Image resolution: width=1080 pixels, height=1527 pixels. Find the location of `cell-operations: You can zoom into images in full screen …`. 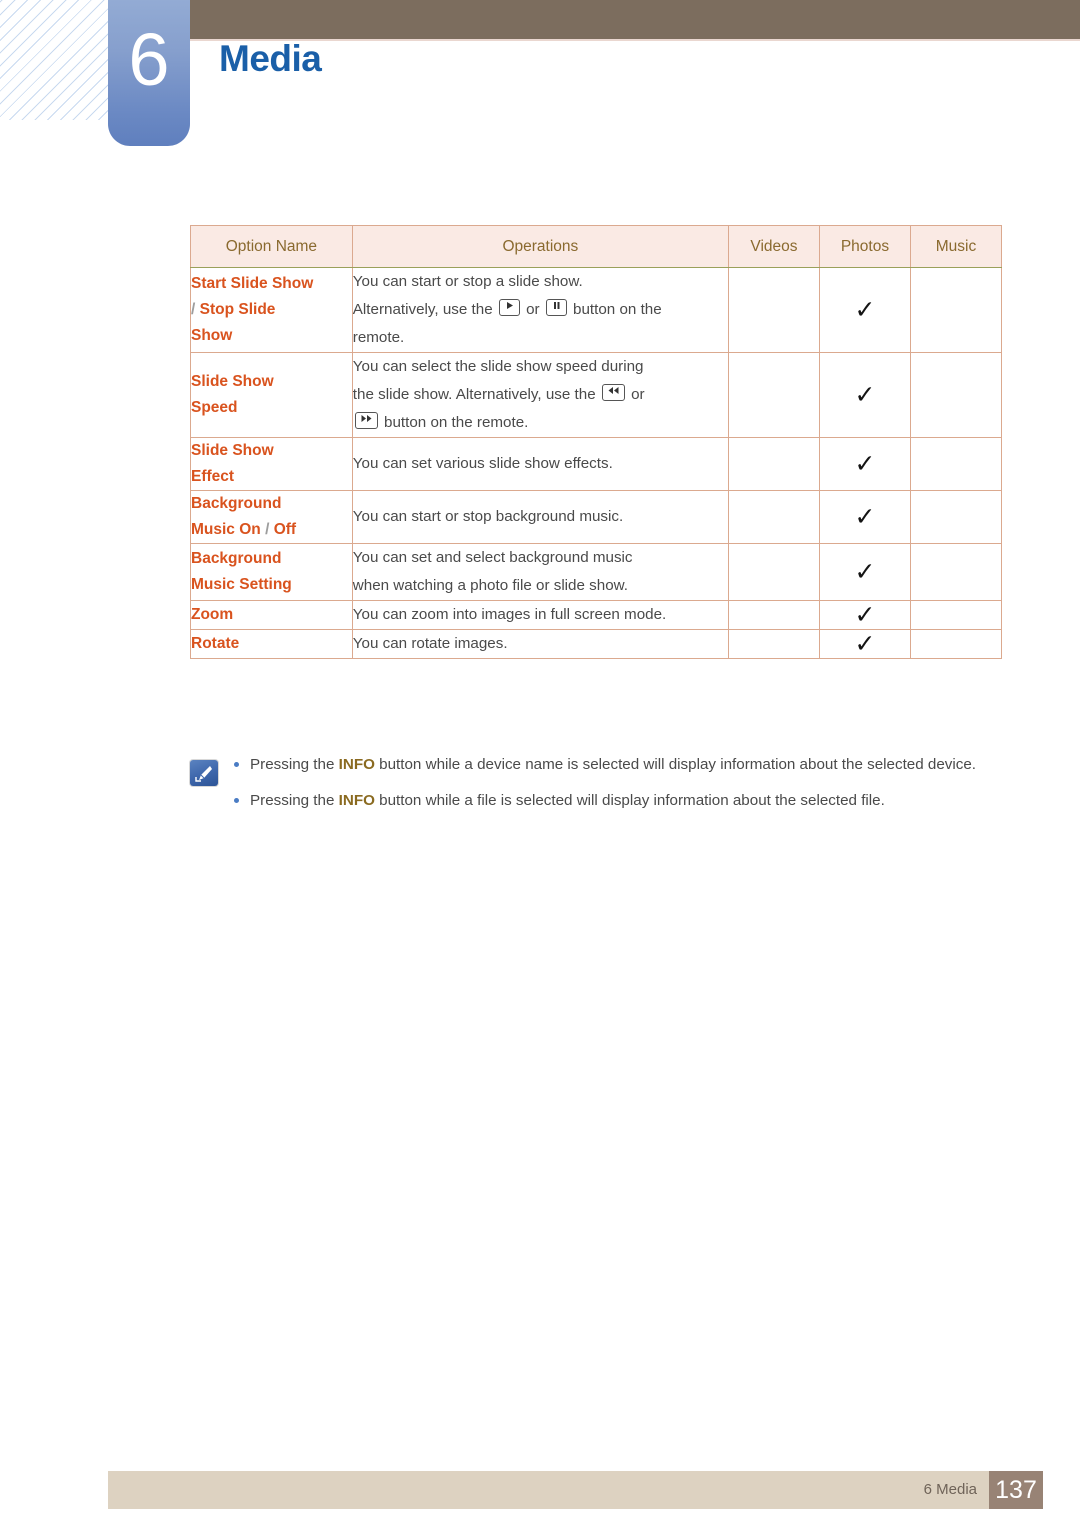

cell-operations: You can zoom into images in full screen … is located at coordinates (540, 615).